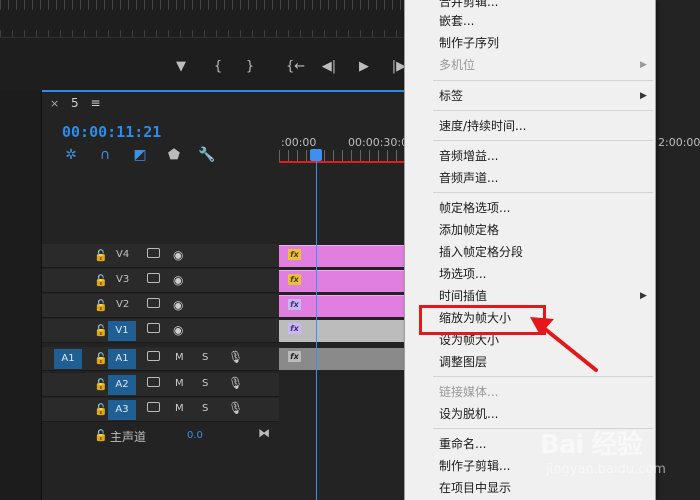 The width and height of the screenshot is (700, 500). I want to click on menu-item-insert-frame-hold-segment: 插入帧定格分段, so click(481, 252).